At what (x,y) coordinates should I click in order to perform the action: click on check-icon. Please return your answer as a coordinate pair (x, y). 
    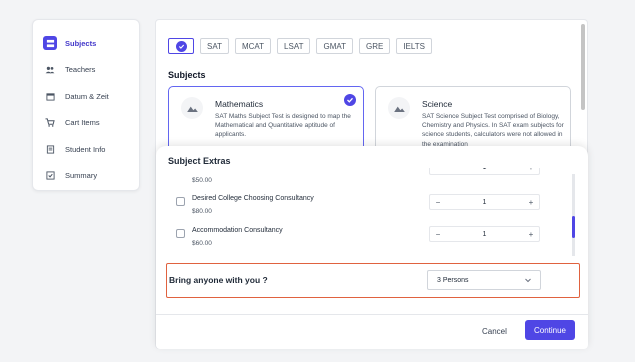
    Looking at the image, I should click on (181, 46).